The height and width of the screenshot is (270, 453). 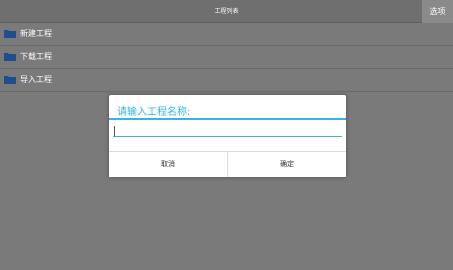 I want to click on dialog-button-bar: 取消 确定, so click(x=227, y=164).